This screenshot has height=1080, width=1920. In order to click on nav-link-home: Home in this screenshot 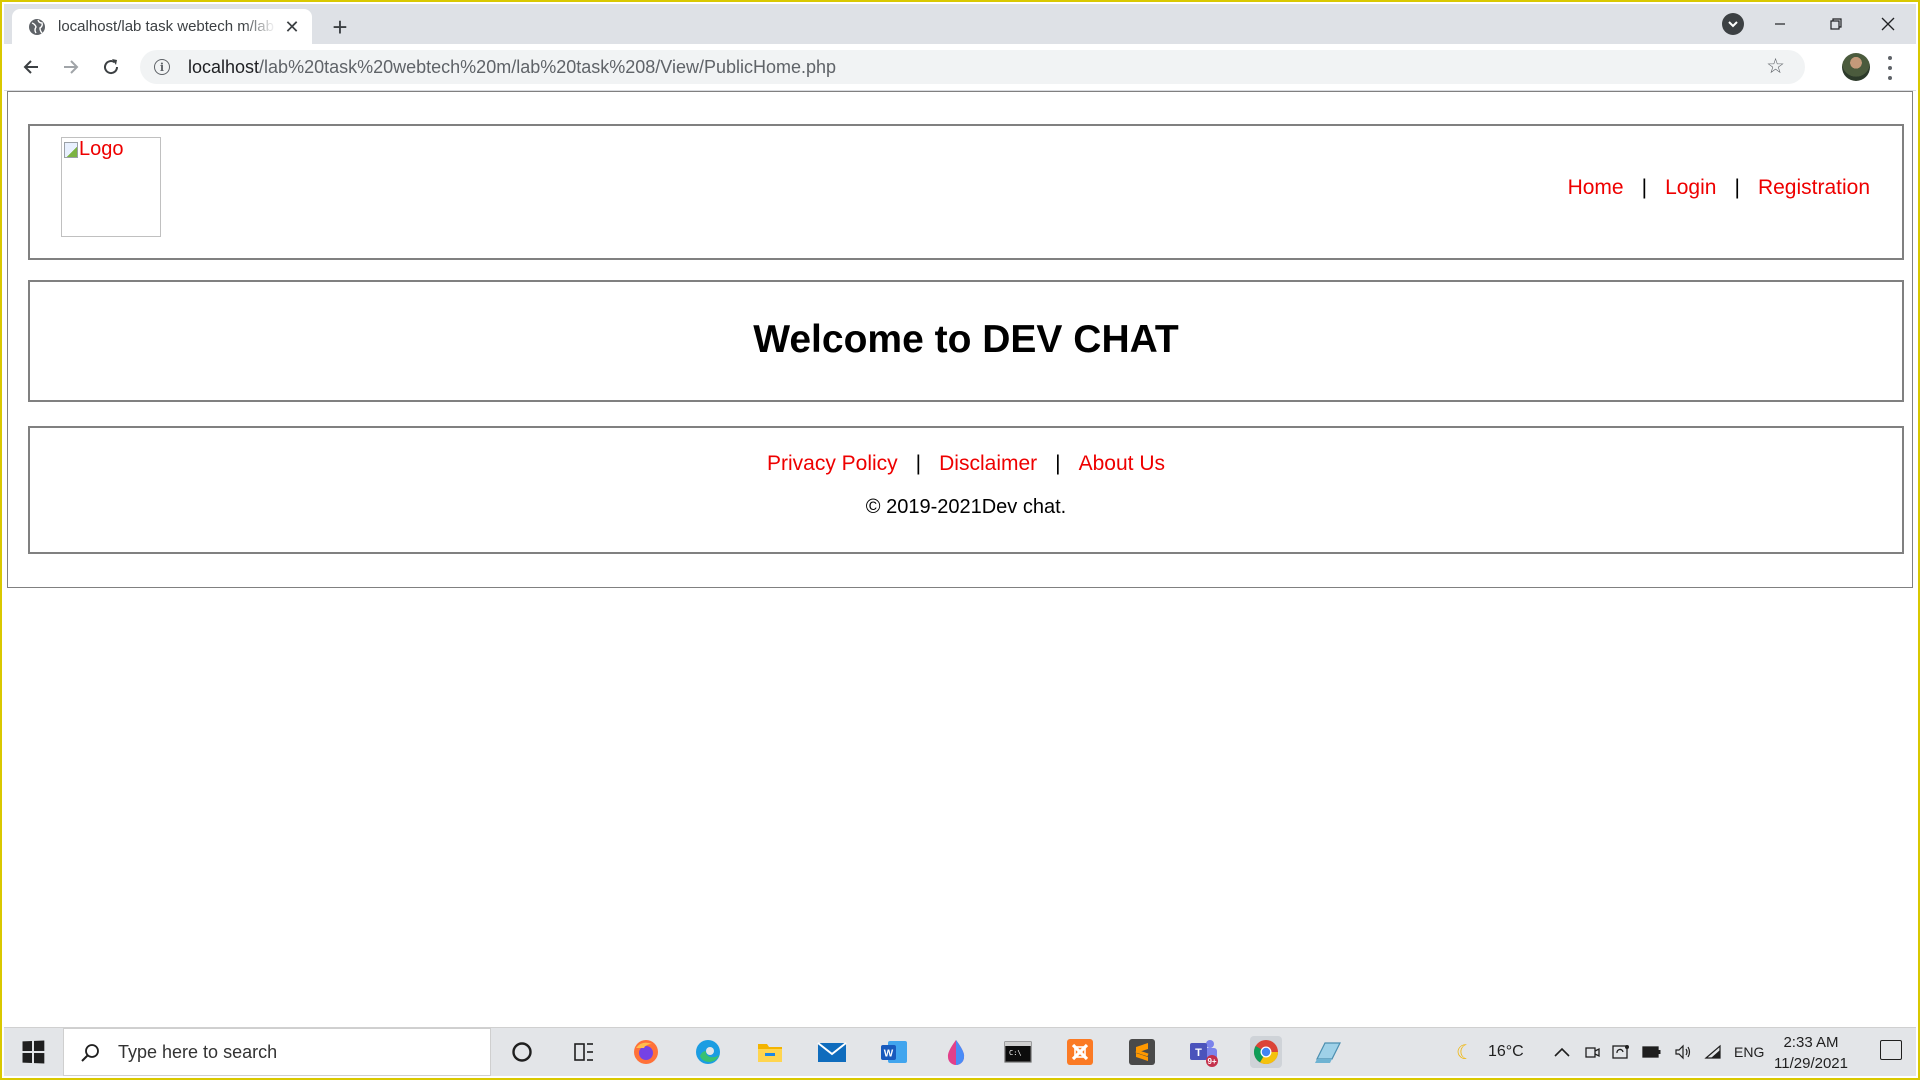, I will do `click(1596, 188)`.